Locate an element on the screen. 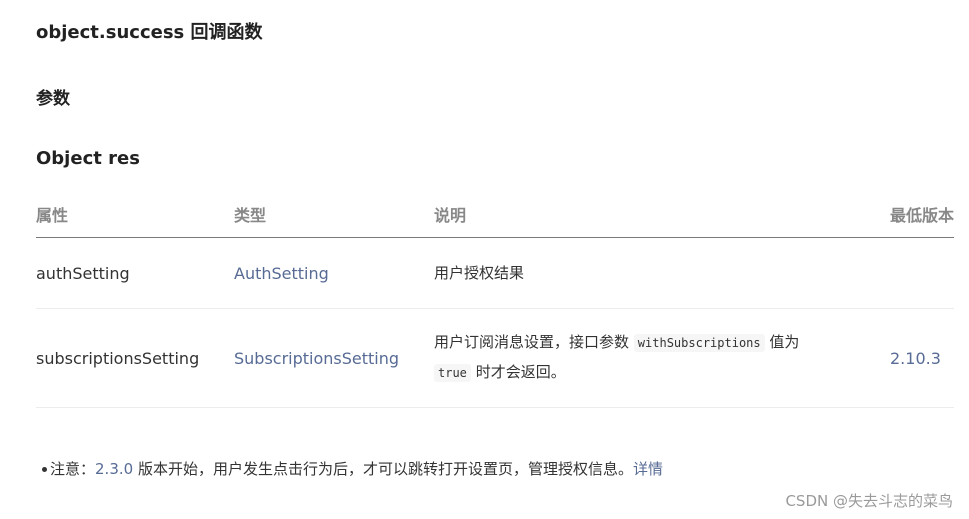 This screenshot has height=519, width=969. cell-property: authSetting is located at coordinates (135, 273).